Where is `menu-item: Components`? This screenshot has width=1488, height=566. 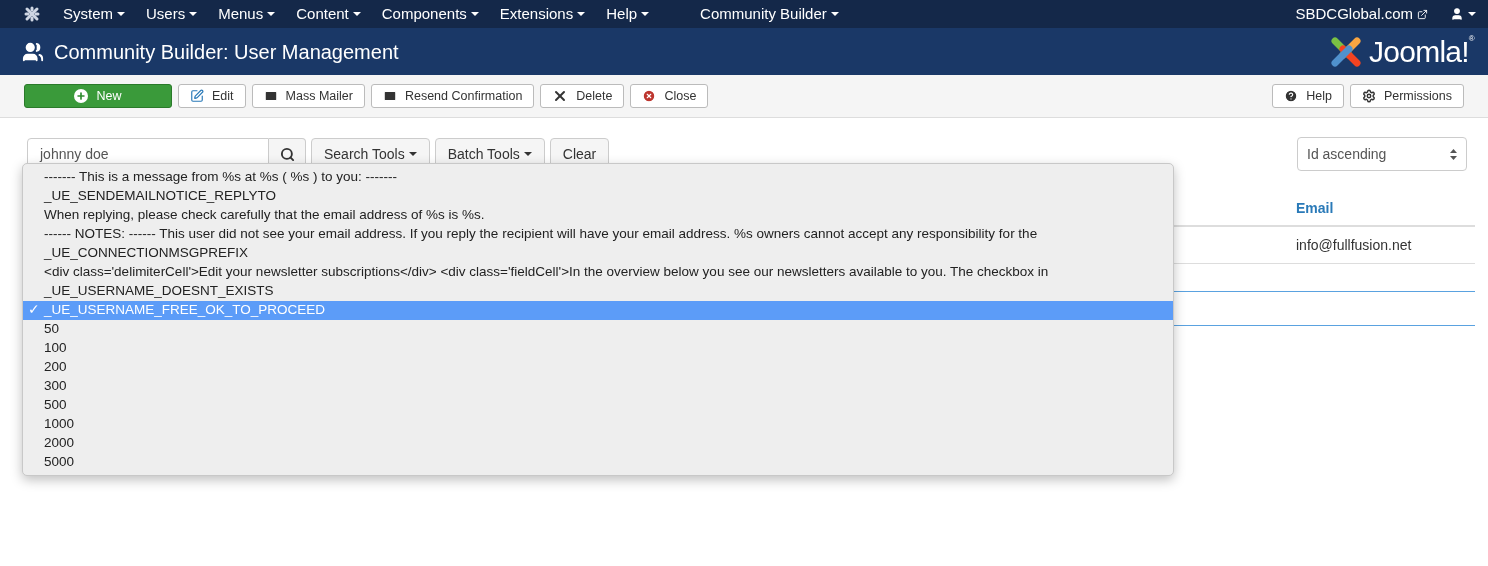
menu-item: Components is located at coordinates (430, 14).